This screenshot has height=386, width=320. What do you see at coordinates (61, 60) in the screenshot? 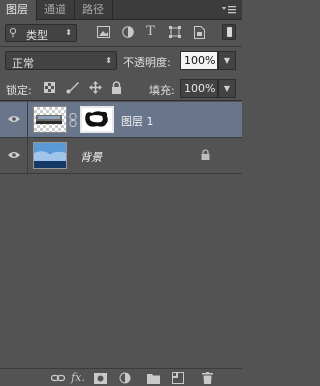
I see `blend-mode-select: 正常 ⬍` at bounding box center [61, 60].